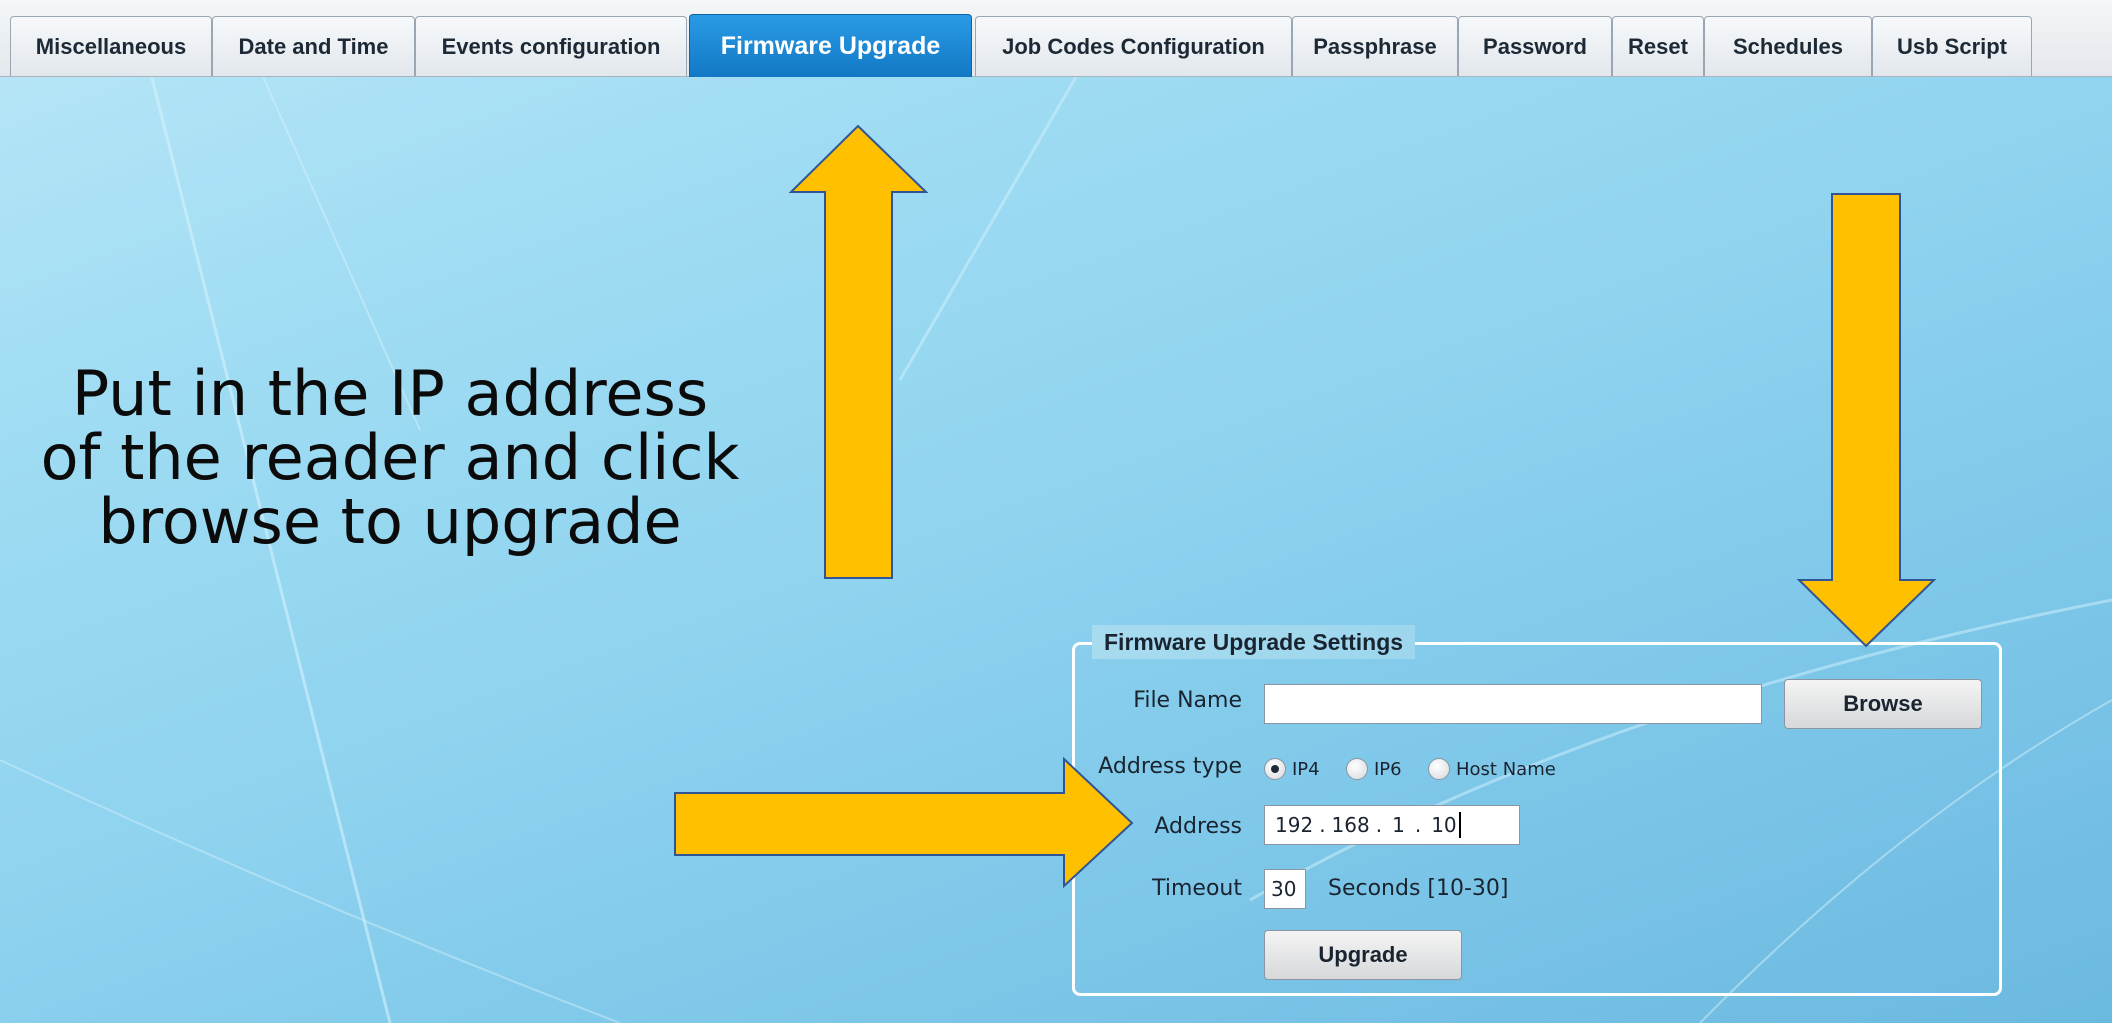  I want to click on radio-host-name-indicator, so click(1439, 769).